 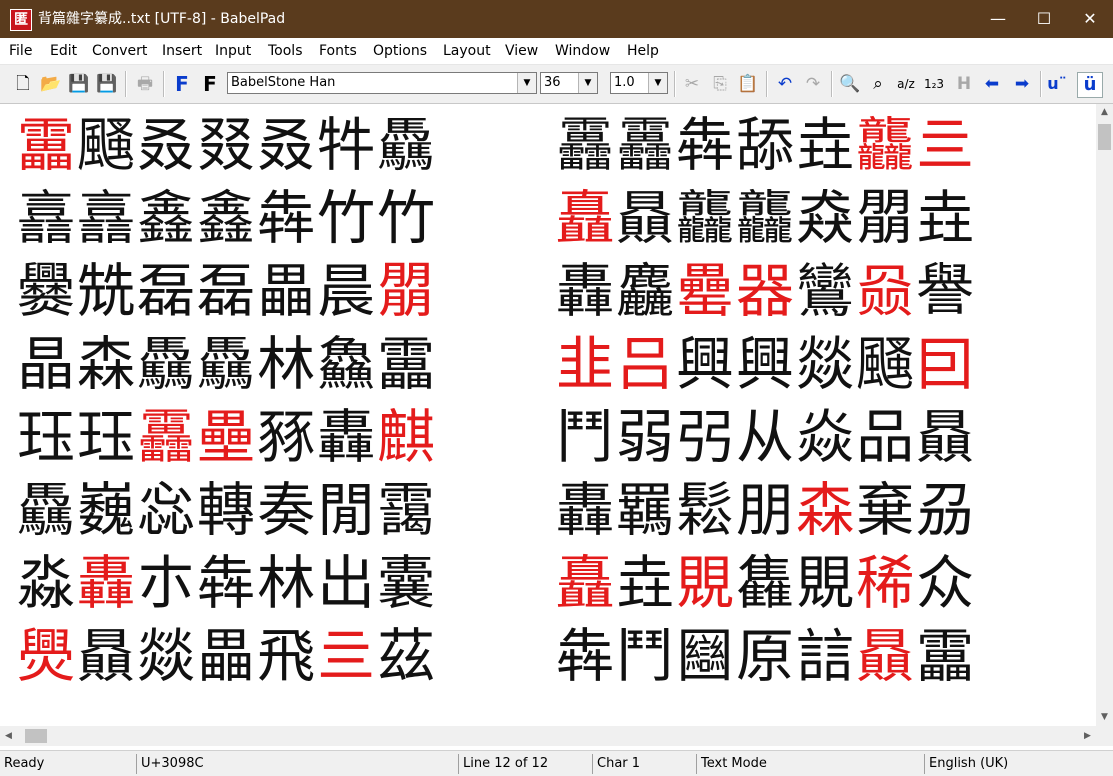 I want to click on menu-convert: Convert, so click(x=119, y=51).